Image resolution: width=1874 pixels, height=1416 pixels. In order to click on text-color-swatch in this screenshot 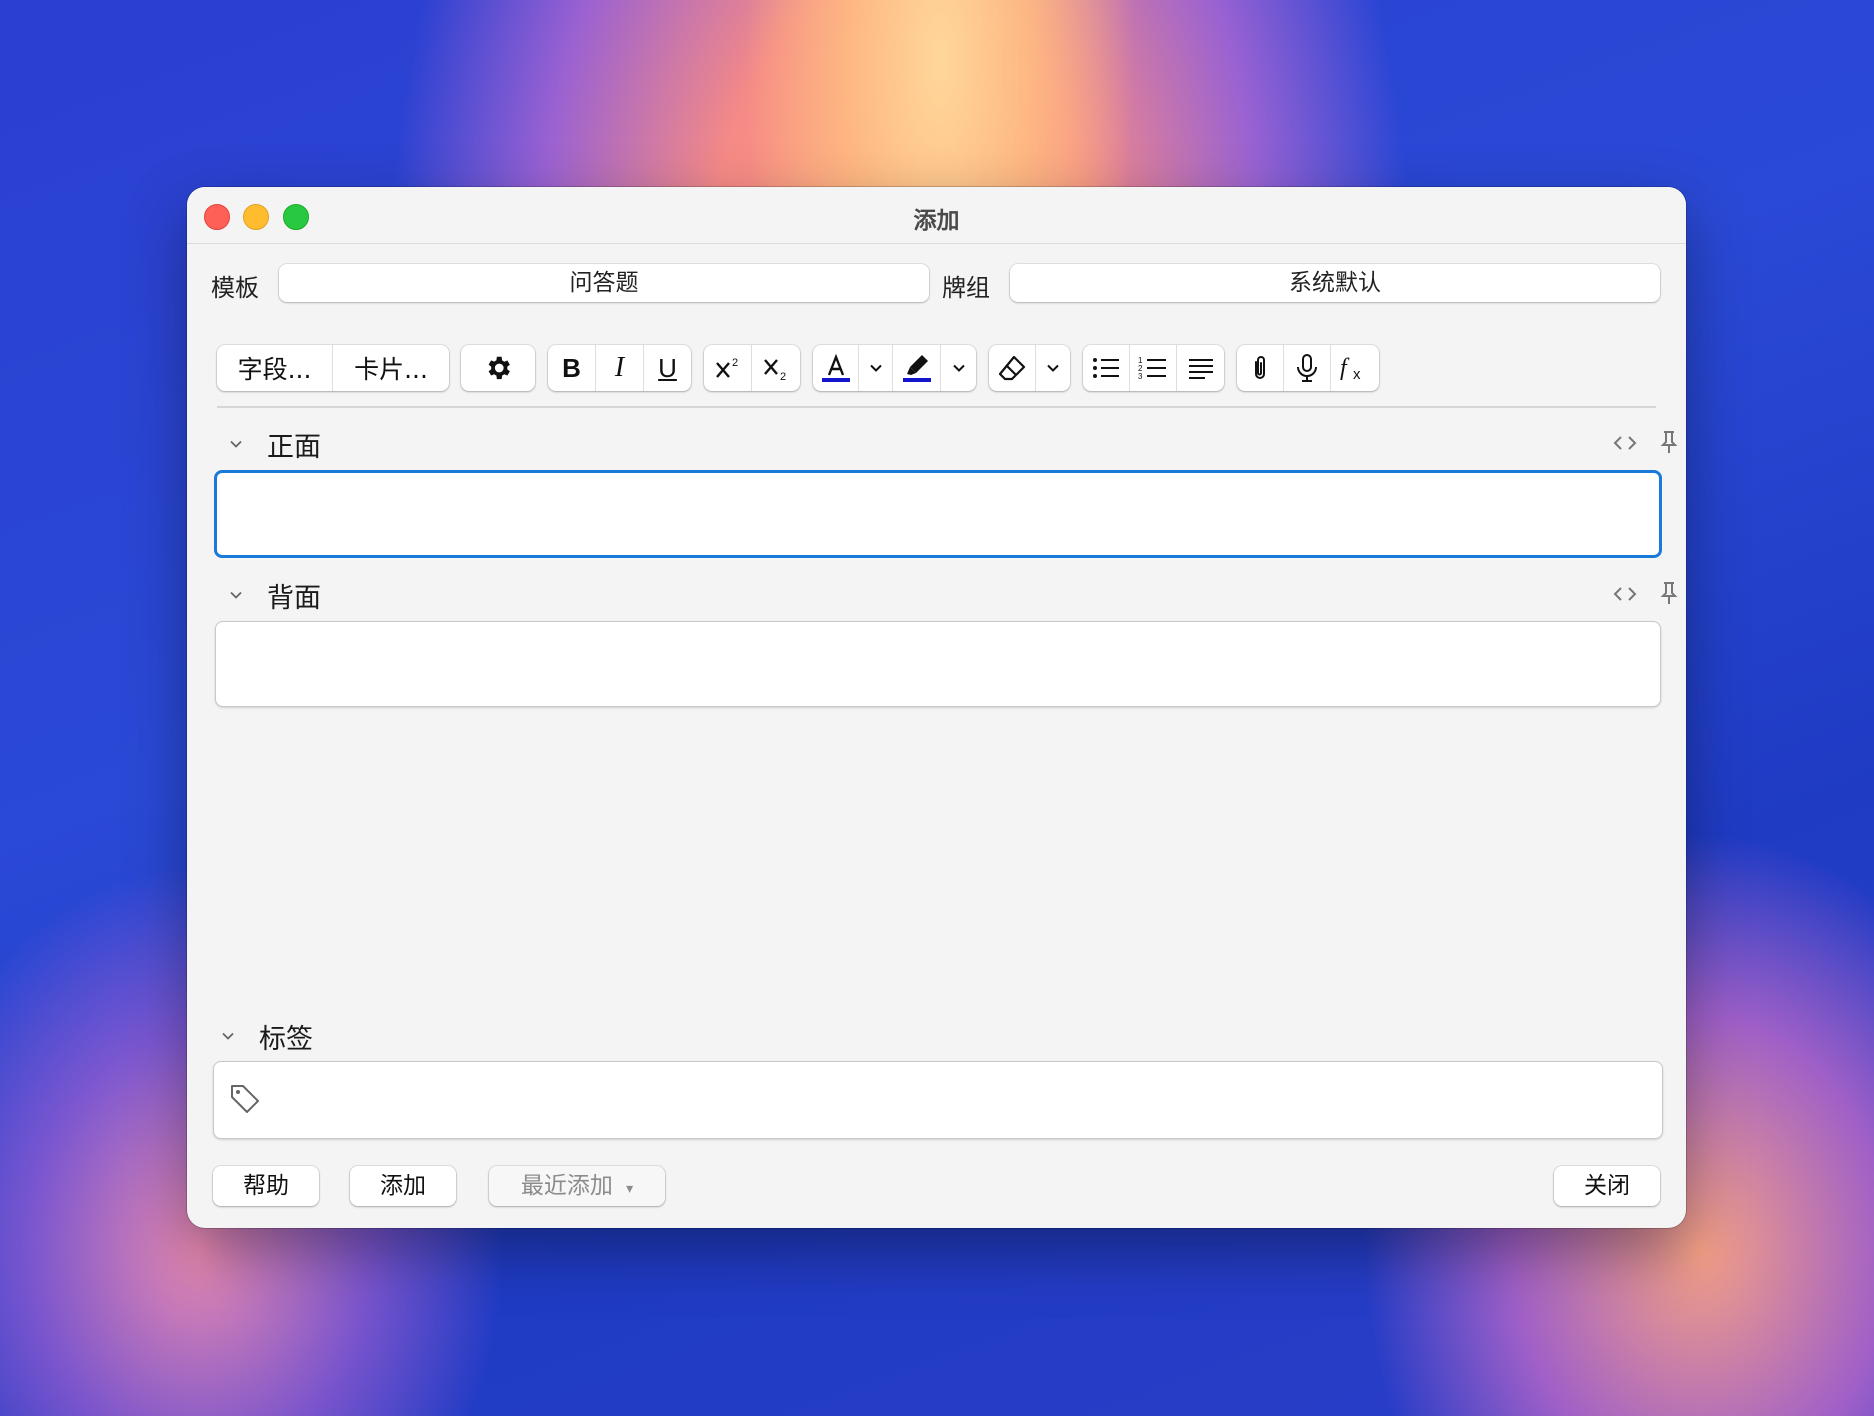, I will do `click(835, 380)`.